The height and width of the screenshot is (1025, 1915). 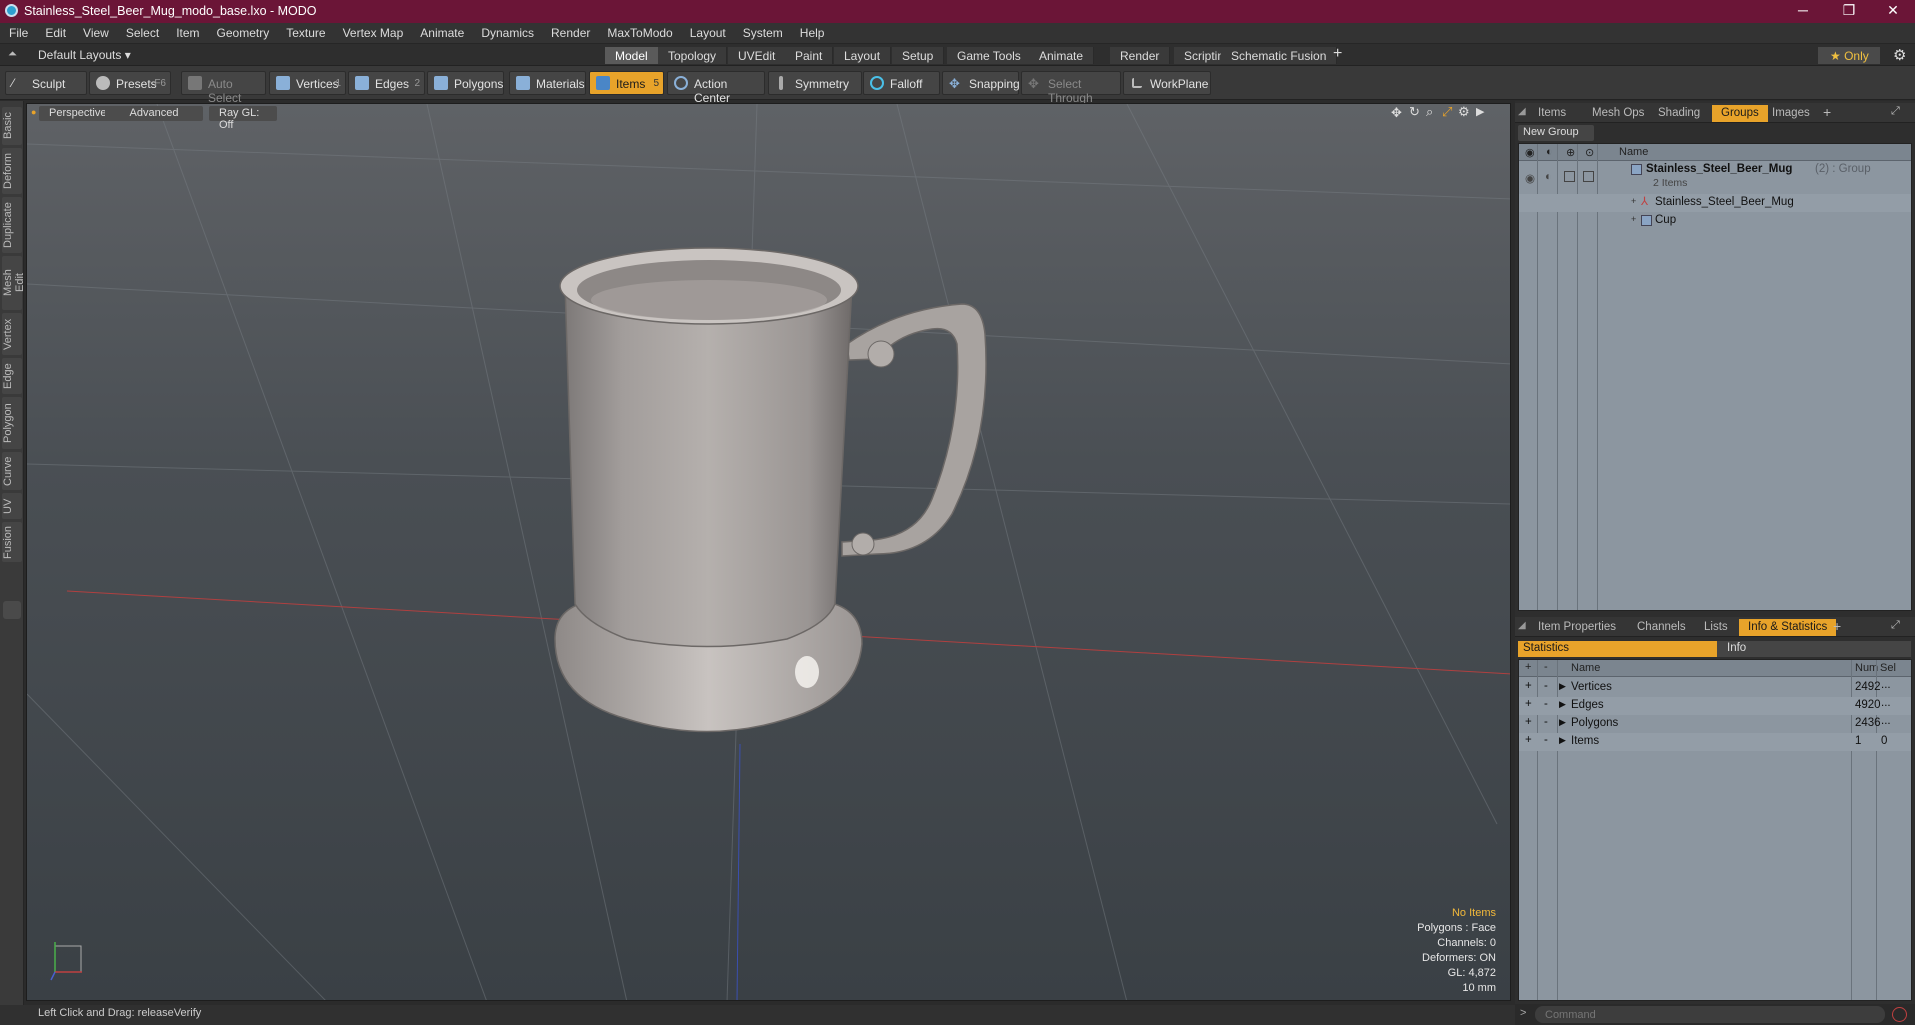 What do you see at coordinates (707, 31) in the screenshot?
I see `menu-layout: Layout` at bounding box center [707, 31].